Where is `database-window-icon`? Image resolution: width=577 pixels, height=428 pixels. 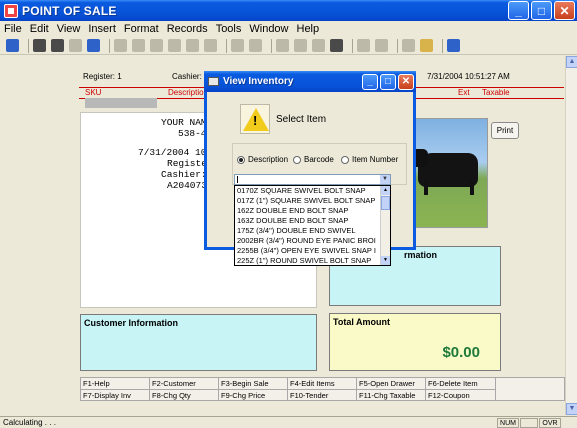 database-window-icon is located at coordinates (408, 45).